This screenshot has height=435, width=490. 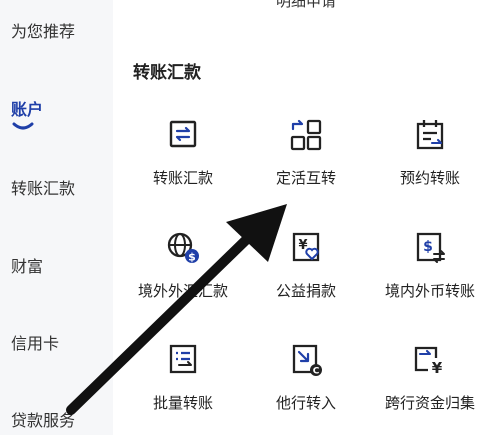 What do you see at coordinates (305, 178) in the screenshot?
I see `grid-item-label: 定活互转` at bounding box center [305, 178].